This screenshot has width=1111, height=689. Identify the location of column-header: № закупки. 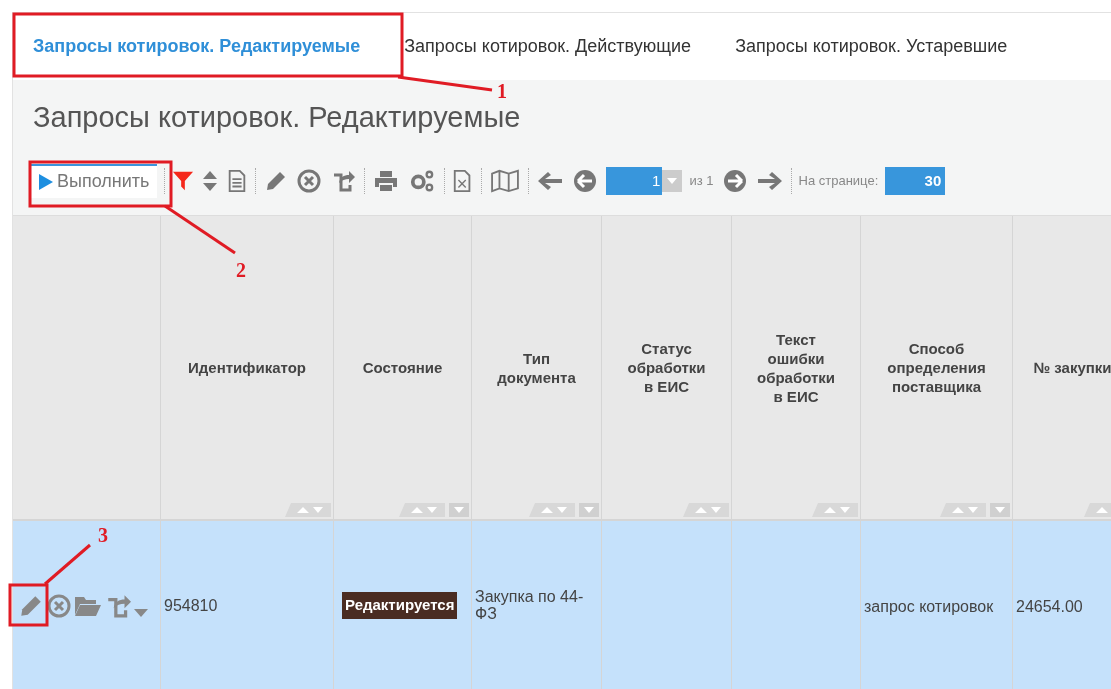
(1072, 367).